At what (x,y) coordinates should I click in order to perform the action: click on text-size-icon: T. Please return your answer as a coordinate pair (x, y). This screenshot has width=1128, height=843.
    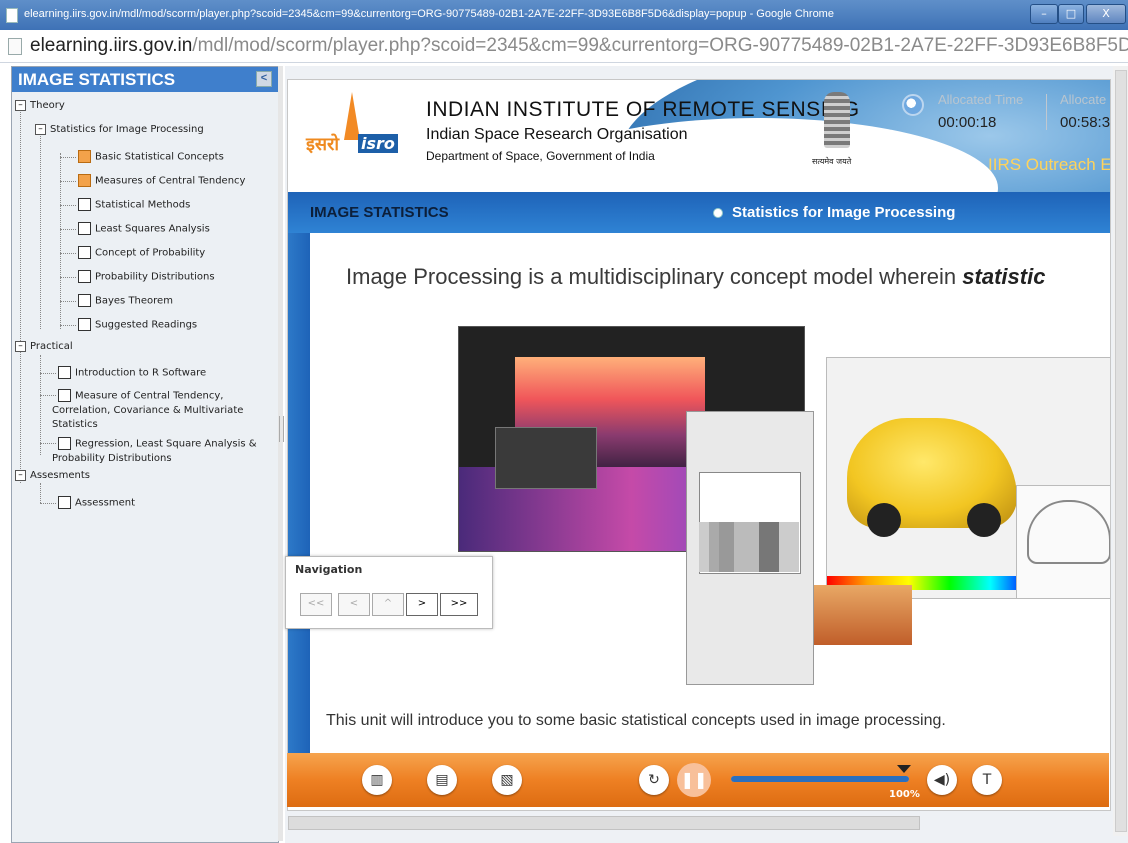
    Looking at the image, I should click on (987, 780).